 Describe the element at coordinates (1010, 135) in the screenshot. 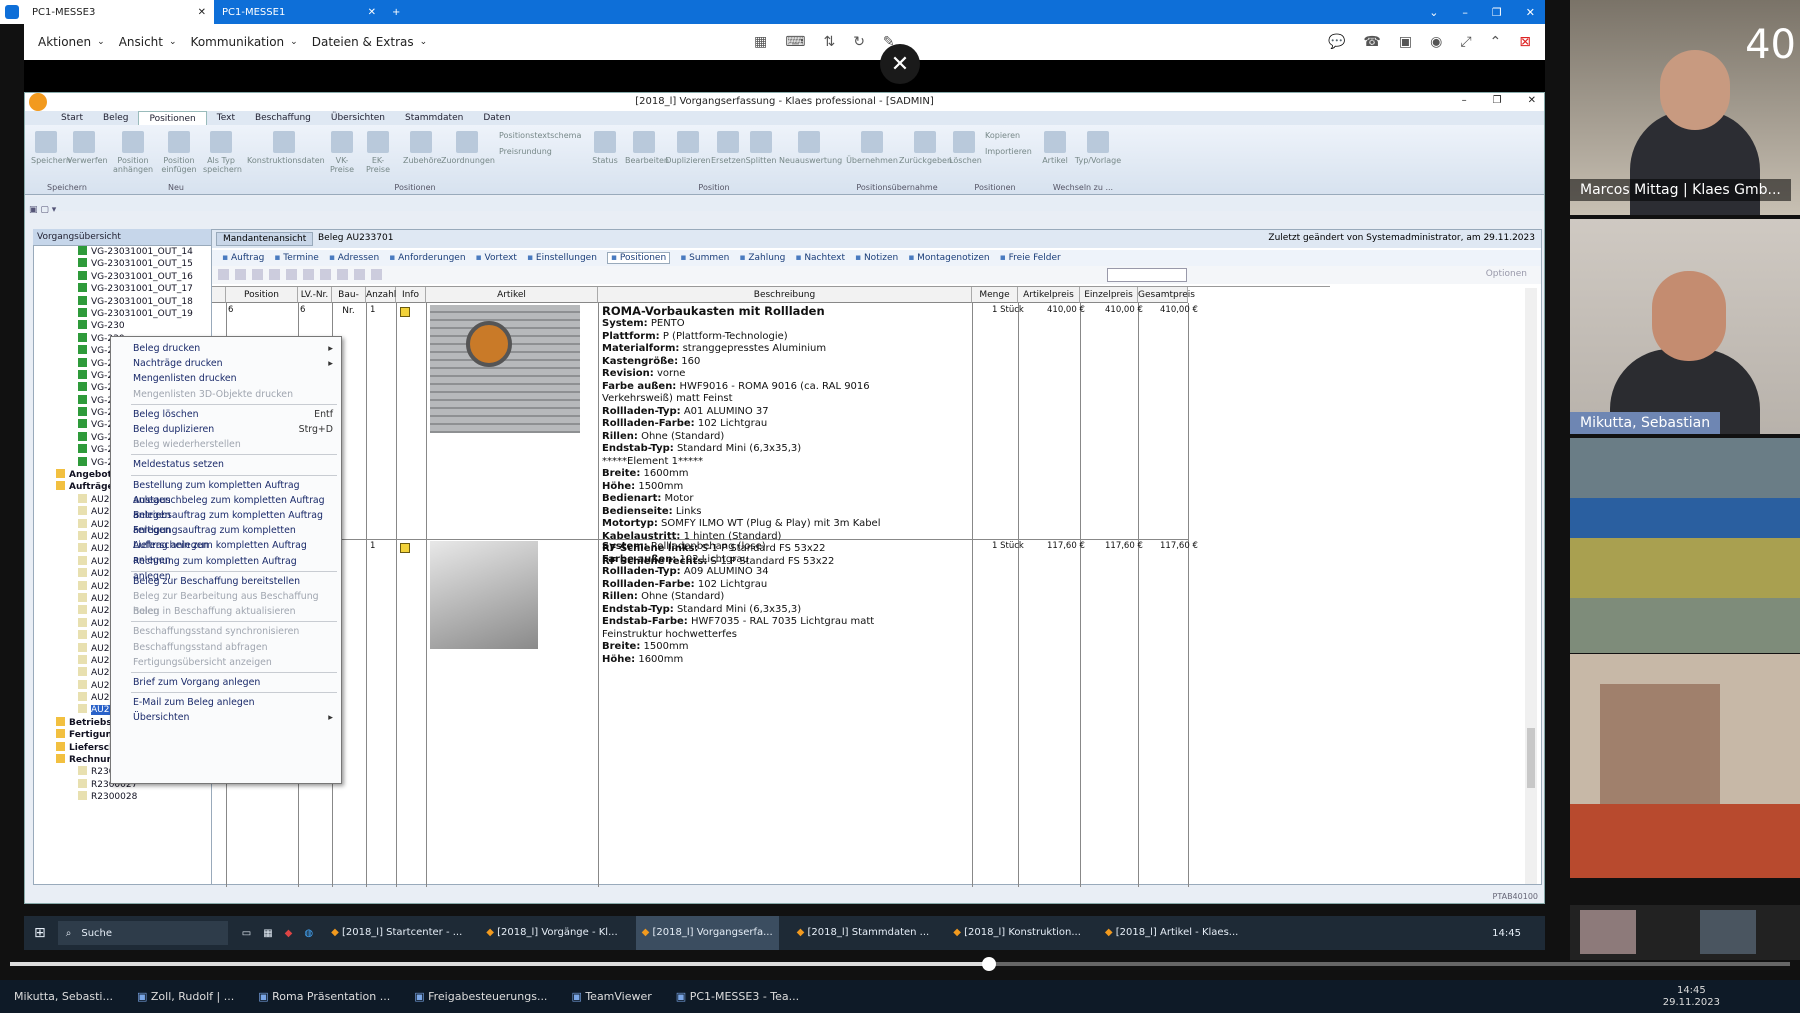

I see `kopieren-button: Kopieren` at that location.